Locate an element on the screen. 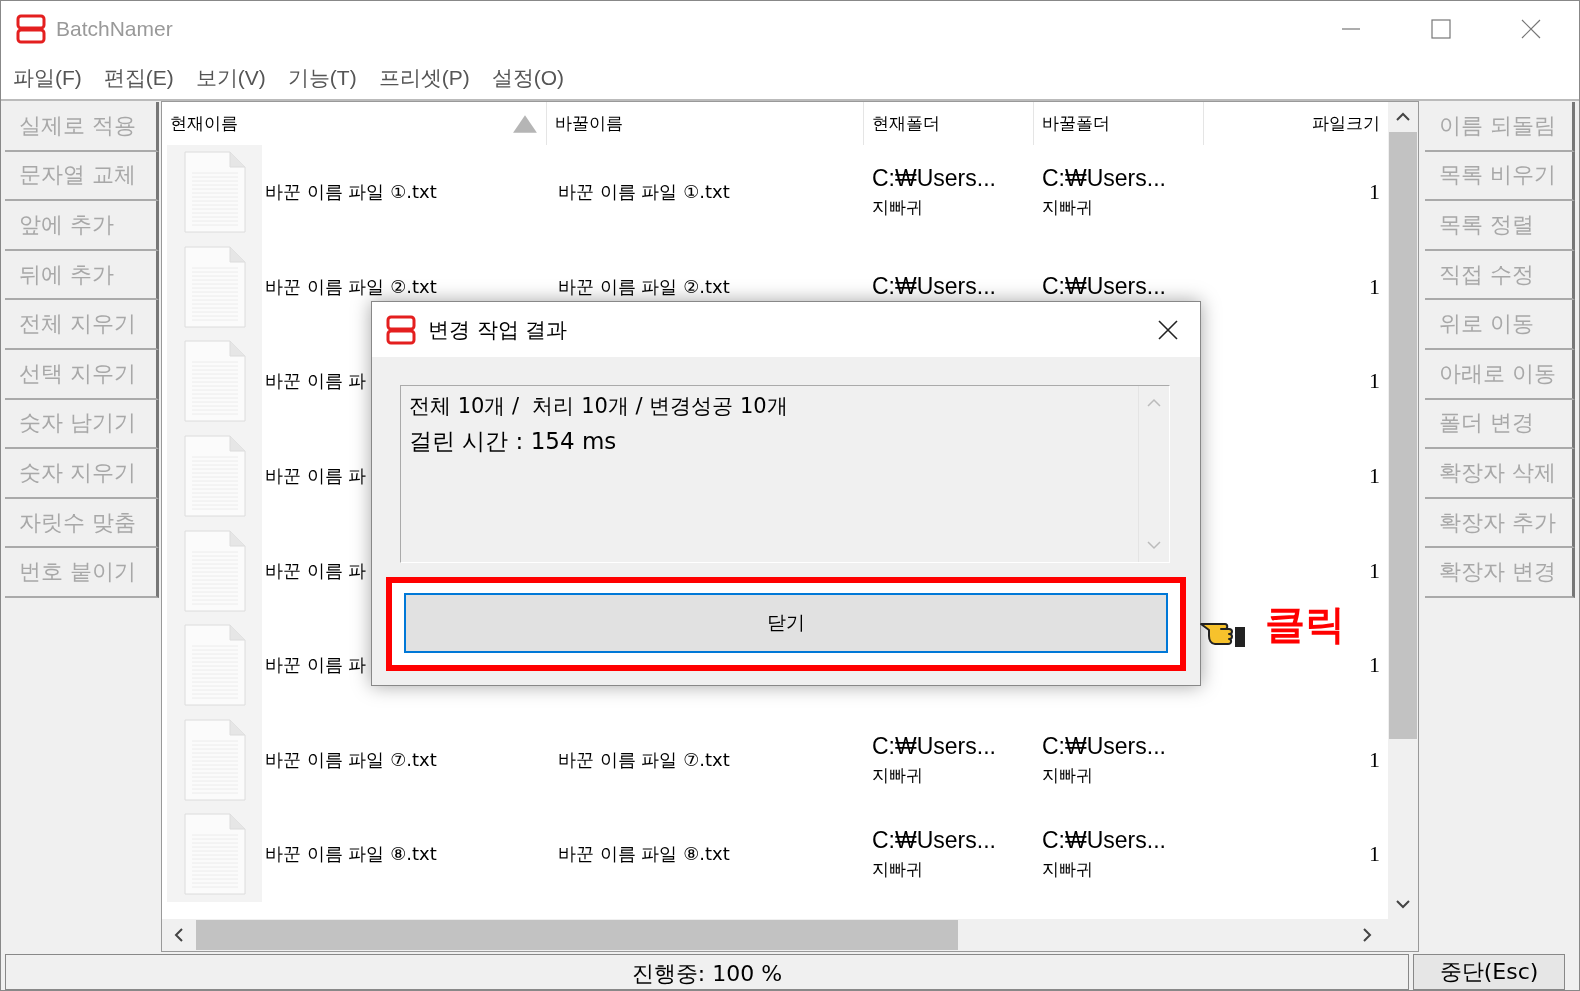 The width and height of the screenshot is (1580, 991). window-title: BatchNamer is located at coordinates (114, 29).